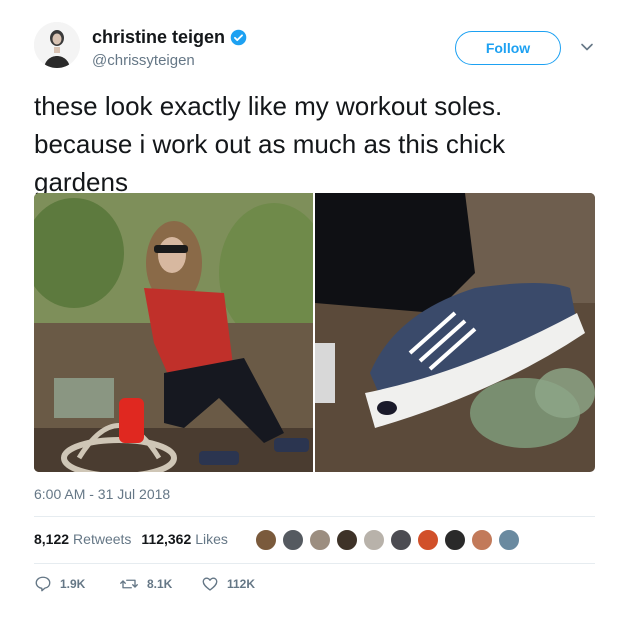 The width and height of the screenshot is (630, 624). What do you see at coordinates (102, 494) in the screenshot?
I see `tweet-timestamp: 6:00 AM - 31 Jul 2018` at bounding box center [102, 494].